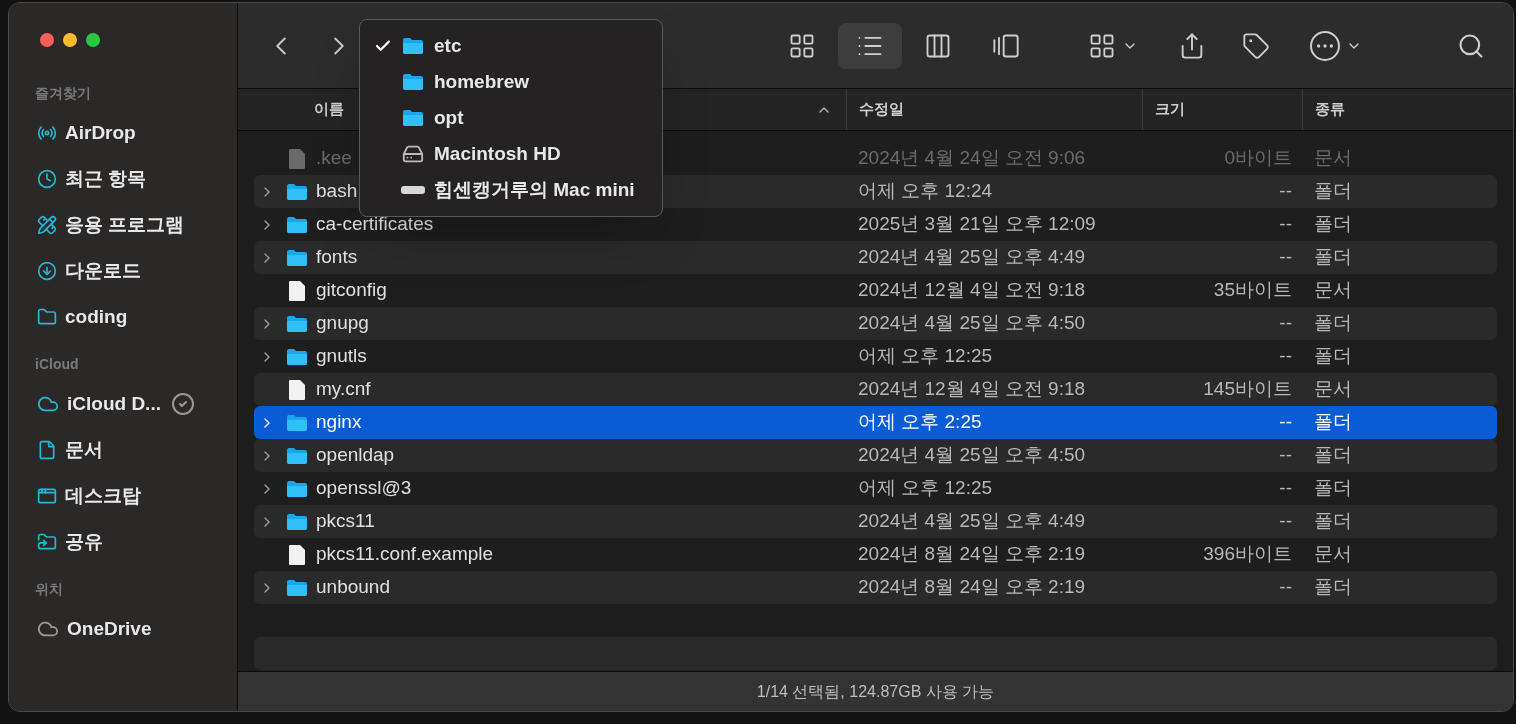 The width and height of the screenshot is (1516, 724). I want to click on file-name: .kee, so click(334, 158).